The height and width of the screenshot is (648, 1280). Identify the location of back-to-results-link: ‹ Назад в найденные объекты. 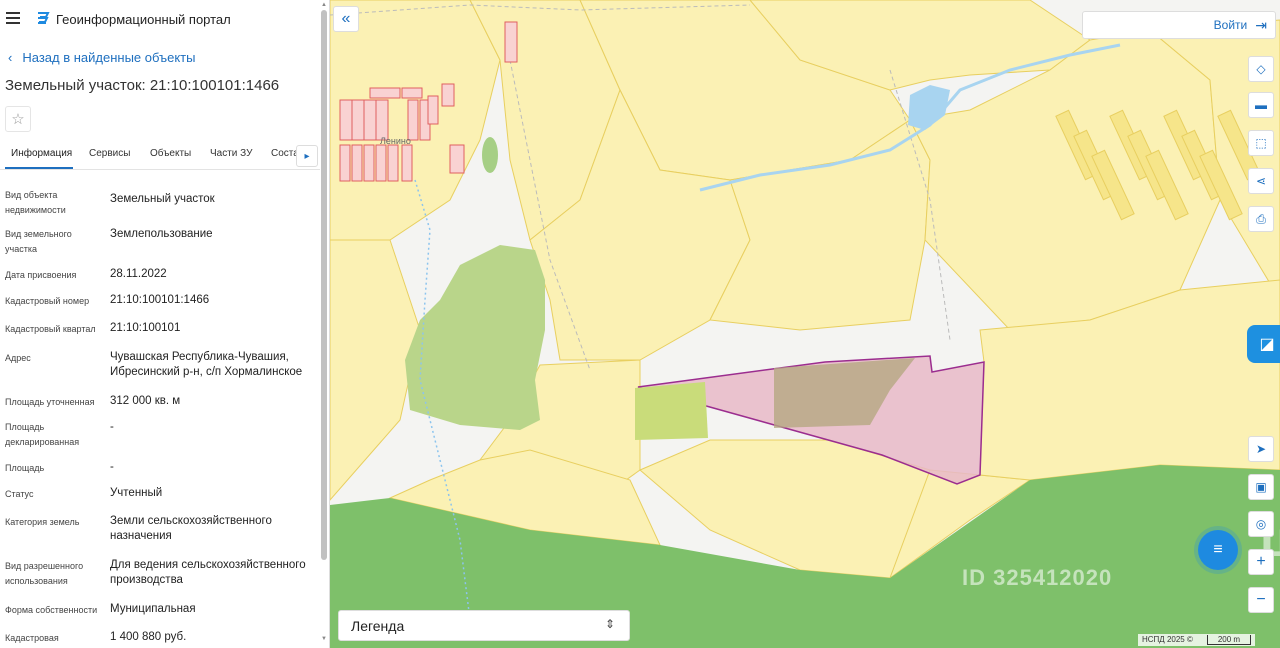
(101, 57).